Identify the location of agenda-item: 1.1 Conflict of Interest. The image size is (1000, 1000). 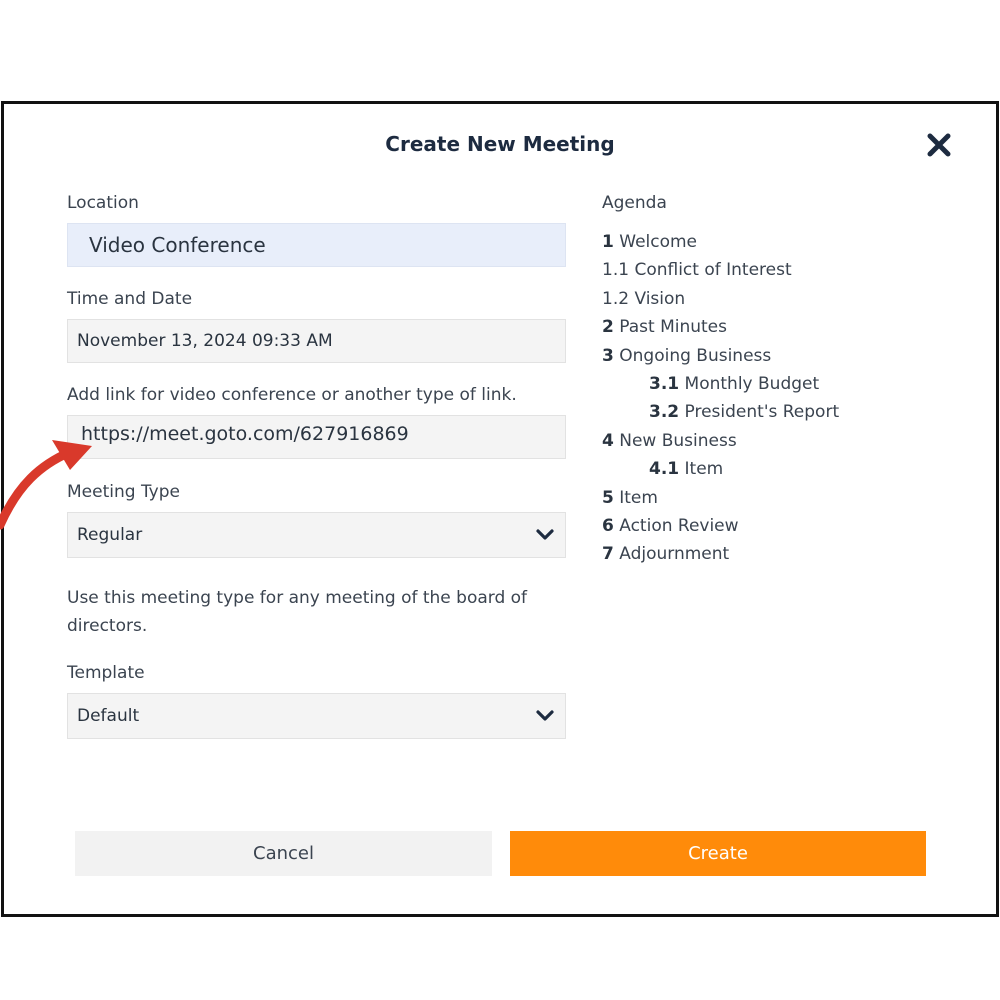
(792, 270).